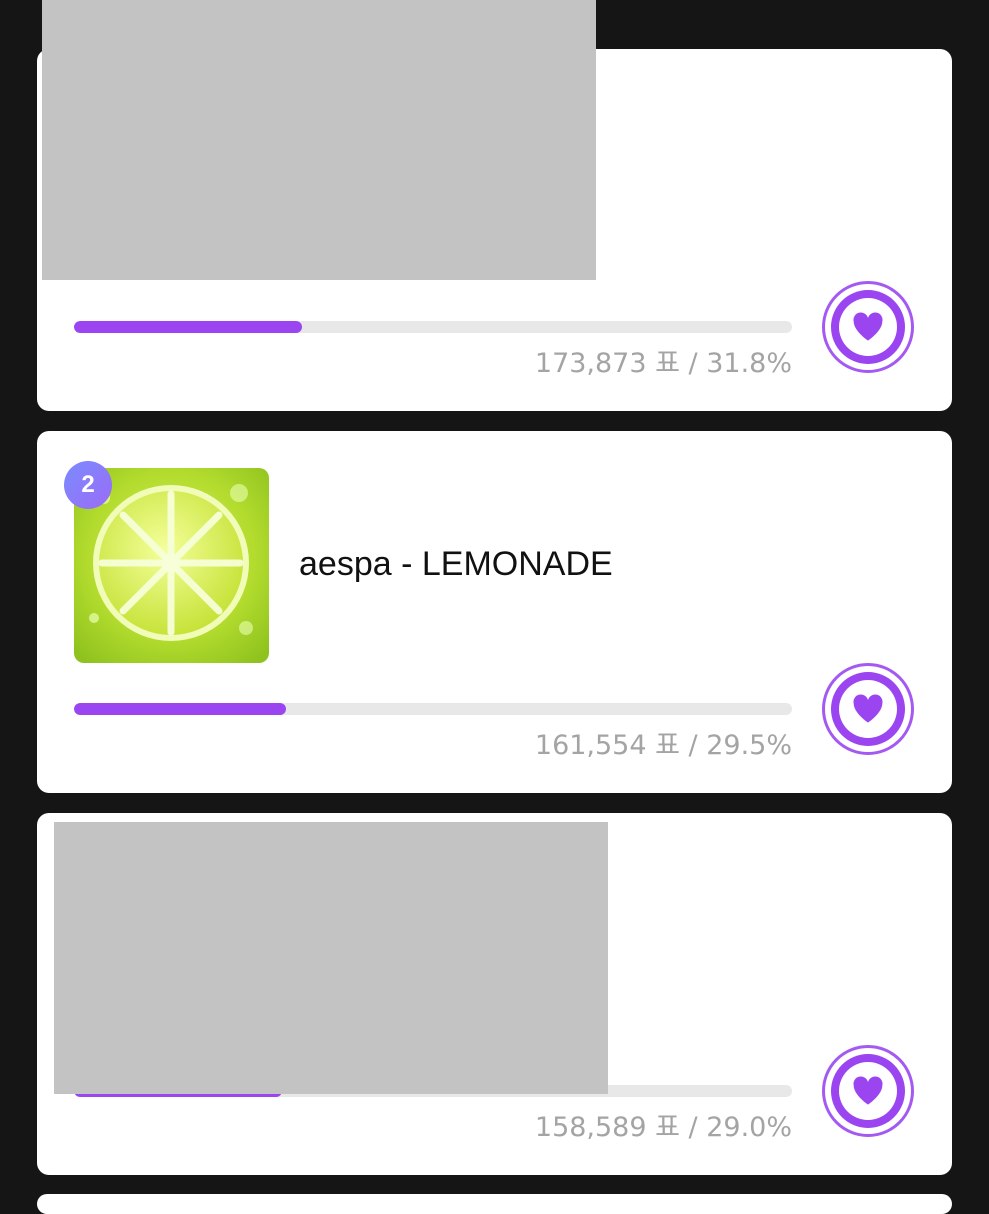 The height and width of the screenshot is (1214, 989). What do you see at coordinates (663, 745) in the screenshot?
I see `vote-count-text: 161,554 표 / 29.5%` at bounding box center [663, 745].